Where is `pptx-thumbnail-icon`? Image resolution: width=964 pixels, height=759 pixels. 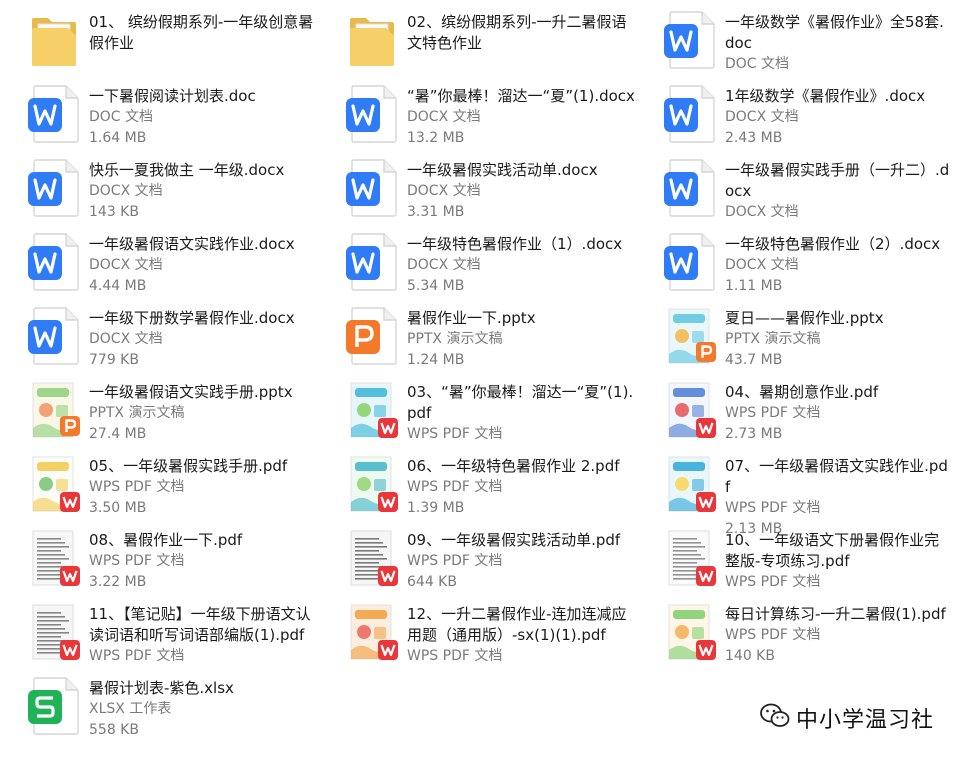
pptx-thumbnail-icon is located at coordinates (691, 336).